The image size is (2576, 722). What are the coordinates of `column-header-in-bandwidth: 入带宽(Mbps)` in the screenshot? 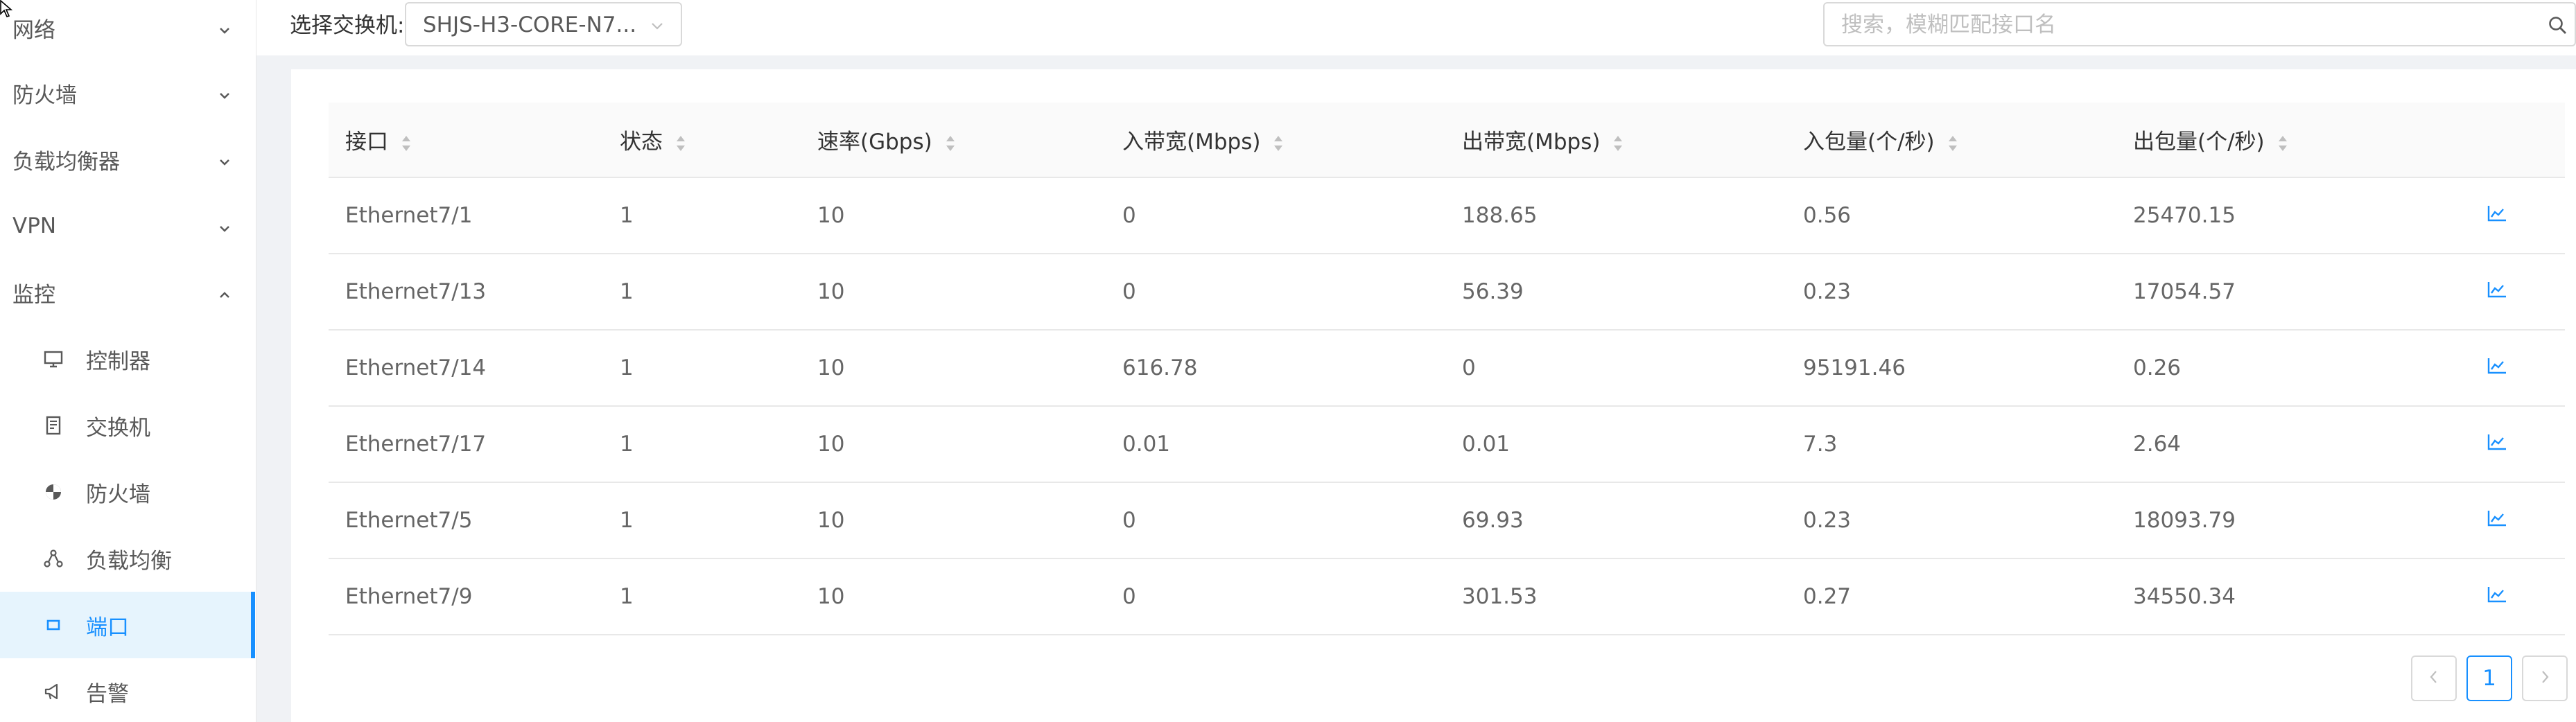 It's located at (1275, 140).